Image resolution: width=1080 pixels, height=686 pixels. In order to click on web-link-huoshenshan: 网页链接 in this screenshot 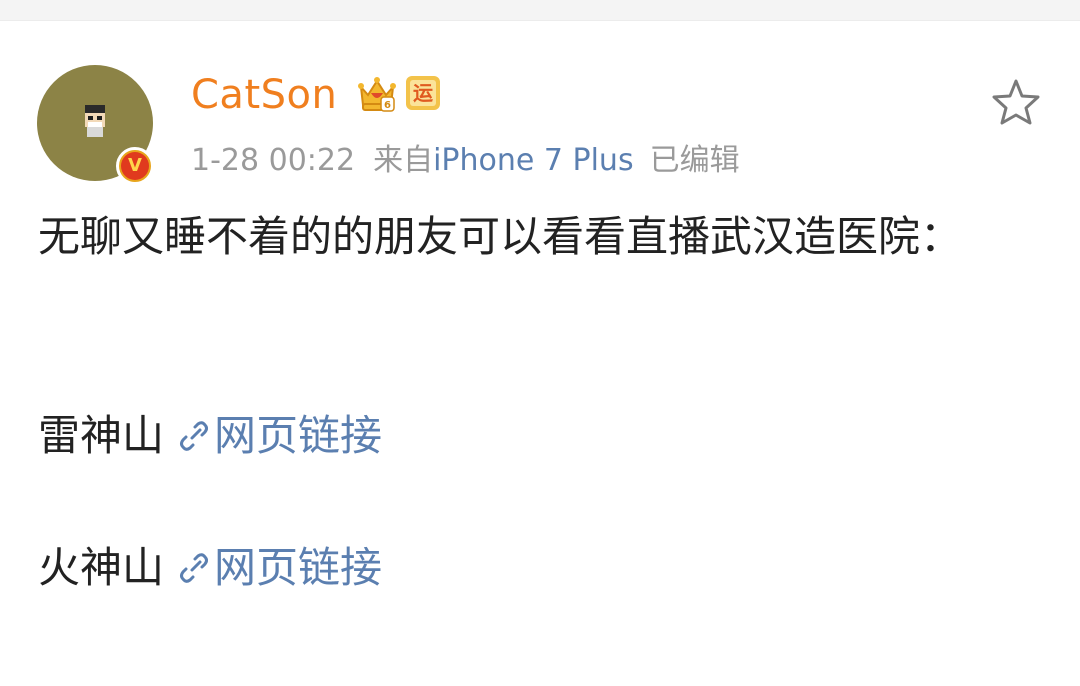, I will do `click(280, 568)`.